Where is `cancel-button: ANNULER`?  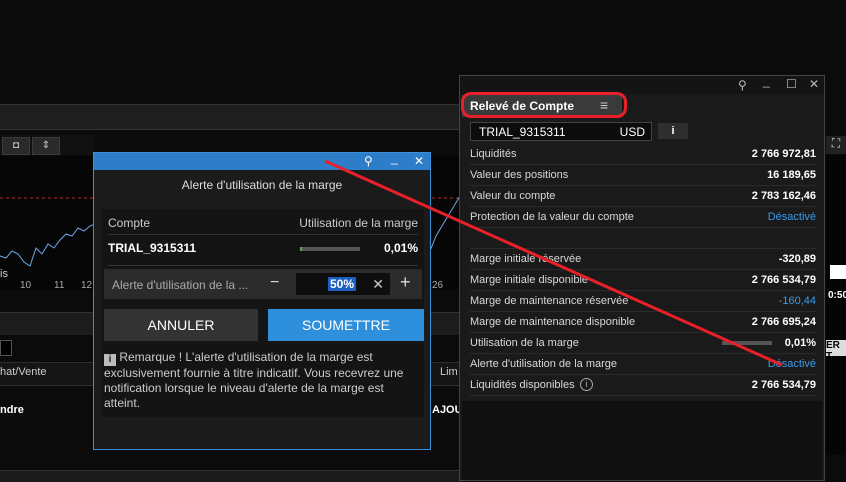
cancel-button: ANNULER is located at coordinates (181, 325).